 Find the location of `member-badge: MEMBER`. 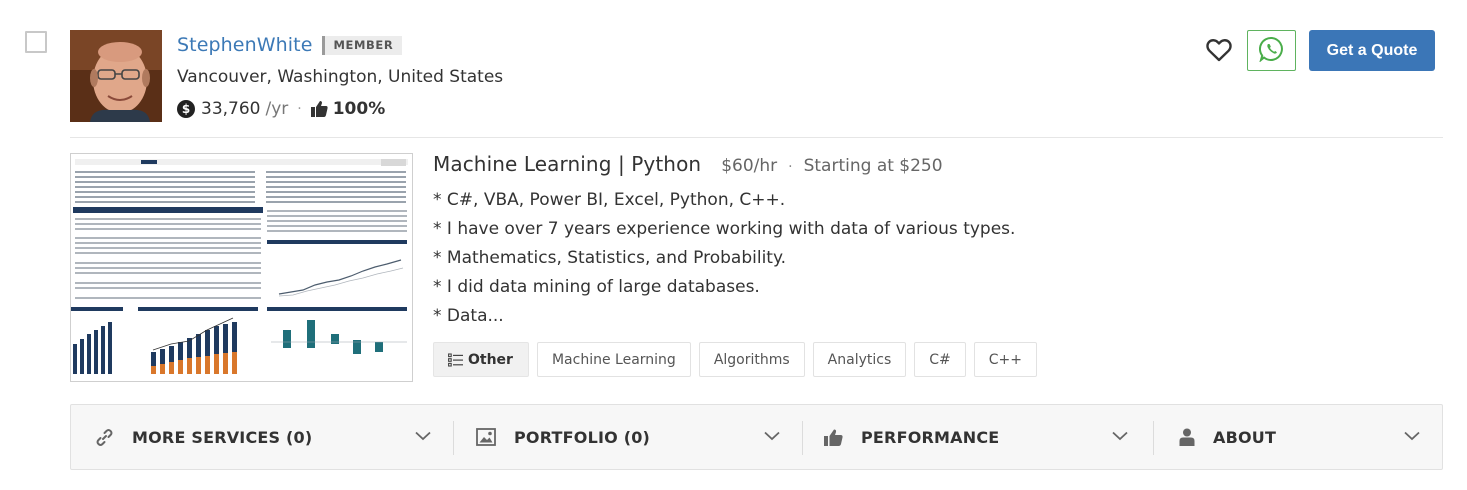

member-badge: MEMBER is located at coordinates (362, 45).